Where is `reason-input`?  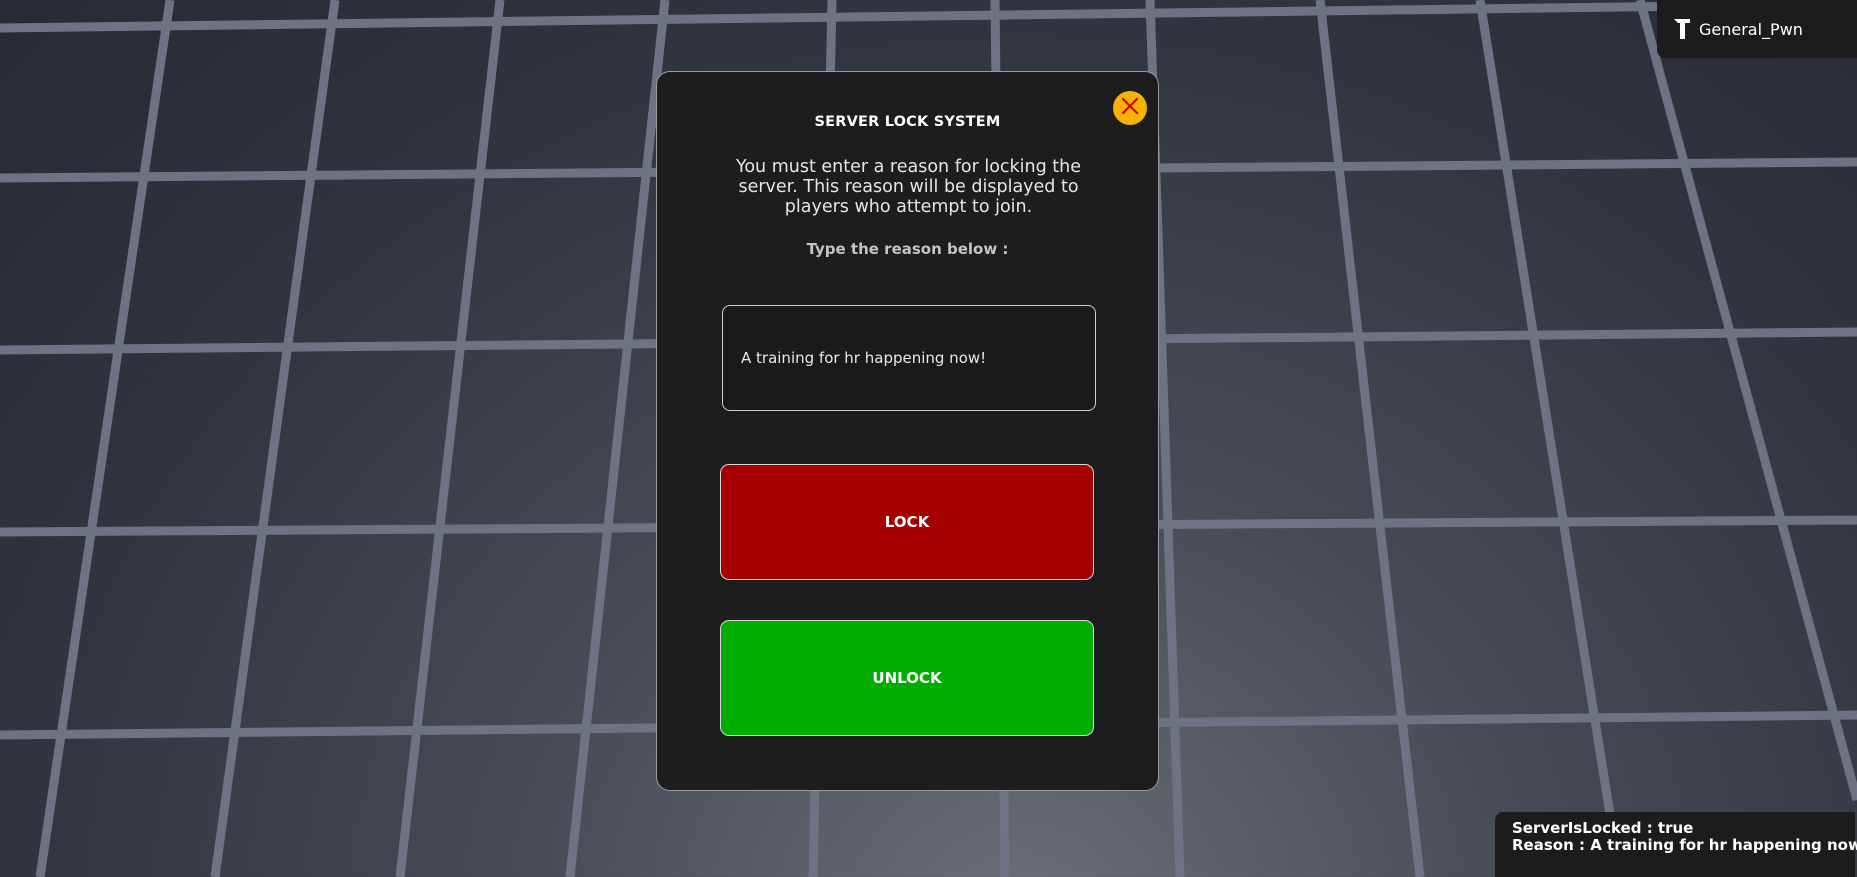
reason-input is located at coordinates (909, 358).